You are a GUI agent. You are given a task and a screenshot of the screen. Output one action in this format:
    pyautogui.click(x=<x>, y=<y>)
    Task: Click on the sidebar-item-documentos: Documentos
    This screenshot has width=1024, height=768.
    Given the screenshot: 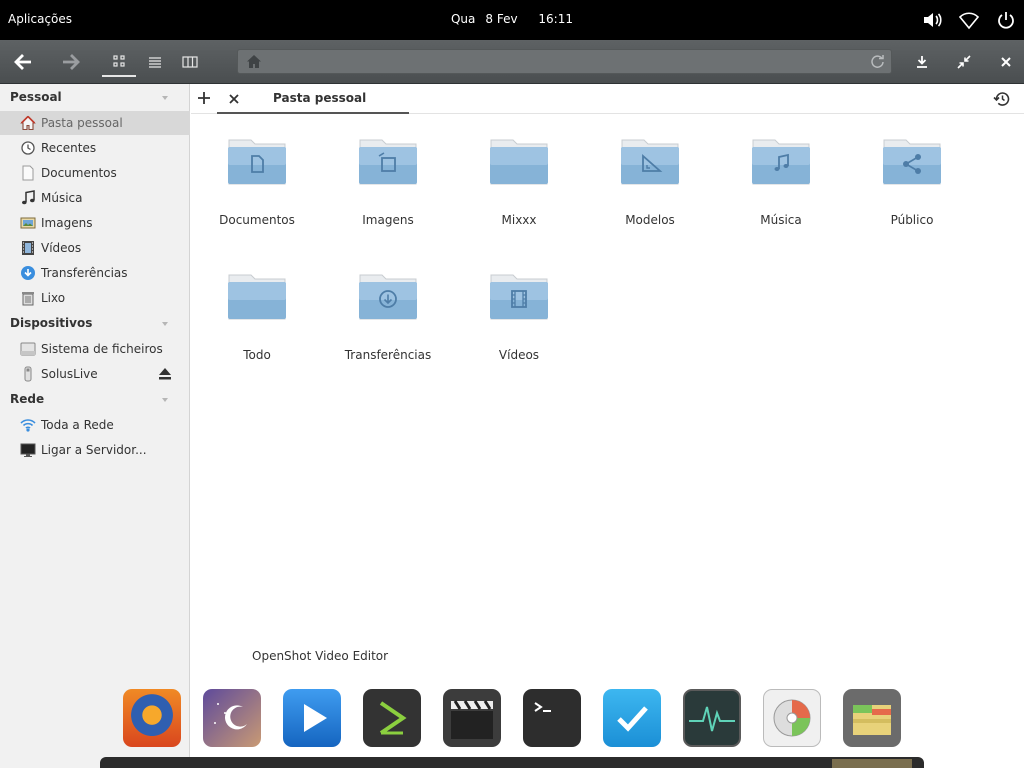 What is the action you would take?
    pyautogui.click(x=95, y=173)
    